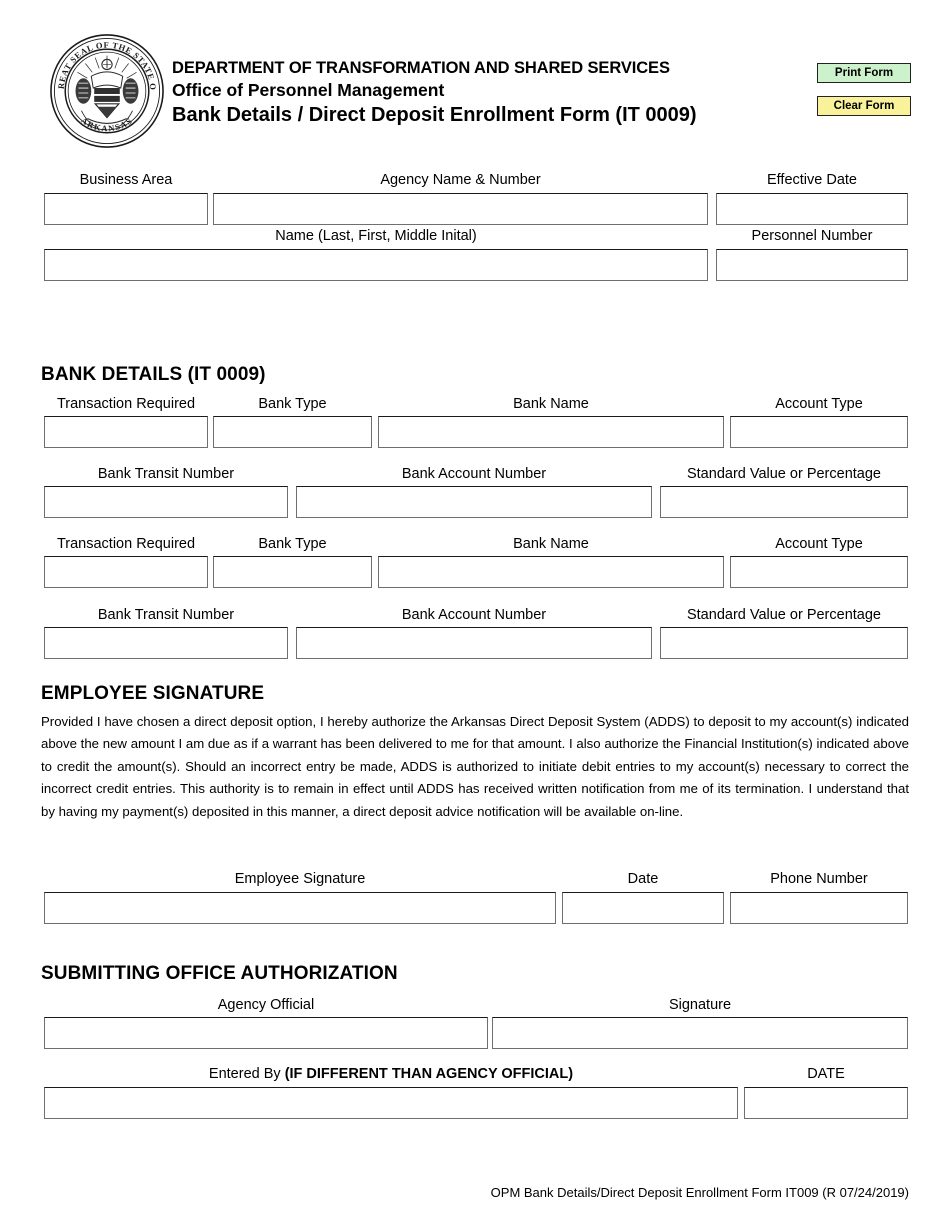  Describe the element at coordinates (126, 404) in the screenshot. I see `transaction-required-label-1: Transaction Required` at that location.